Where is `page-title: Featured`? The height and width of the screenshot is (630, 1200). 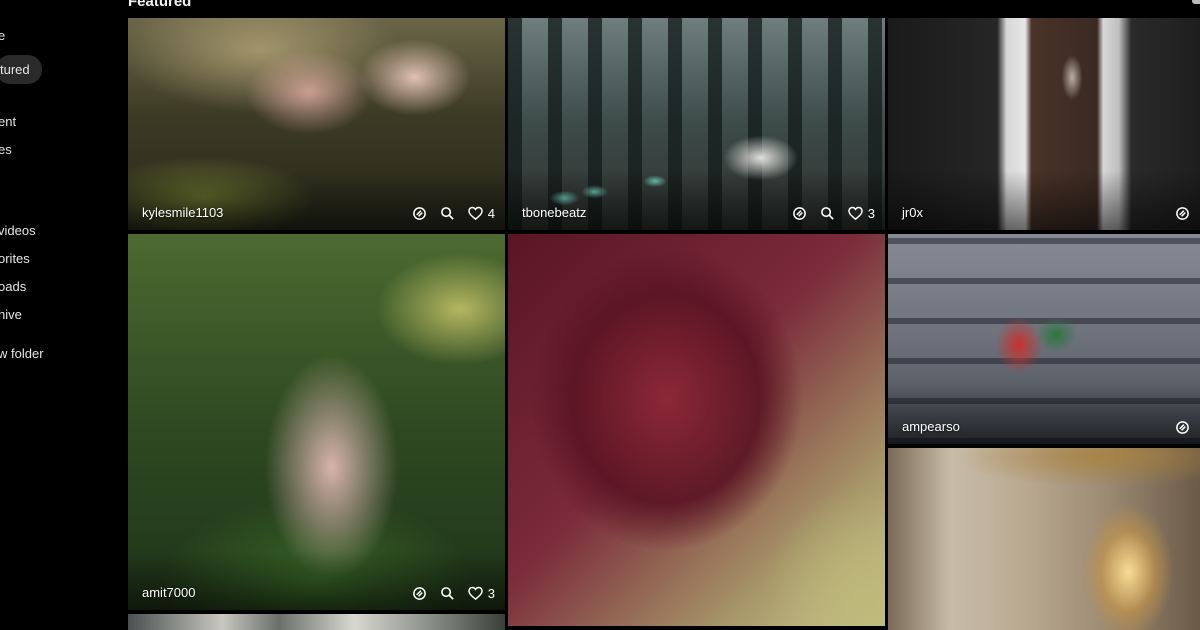
page-title: Featured is located at coordinates (160, 5).